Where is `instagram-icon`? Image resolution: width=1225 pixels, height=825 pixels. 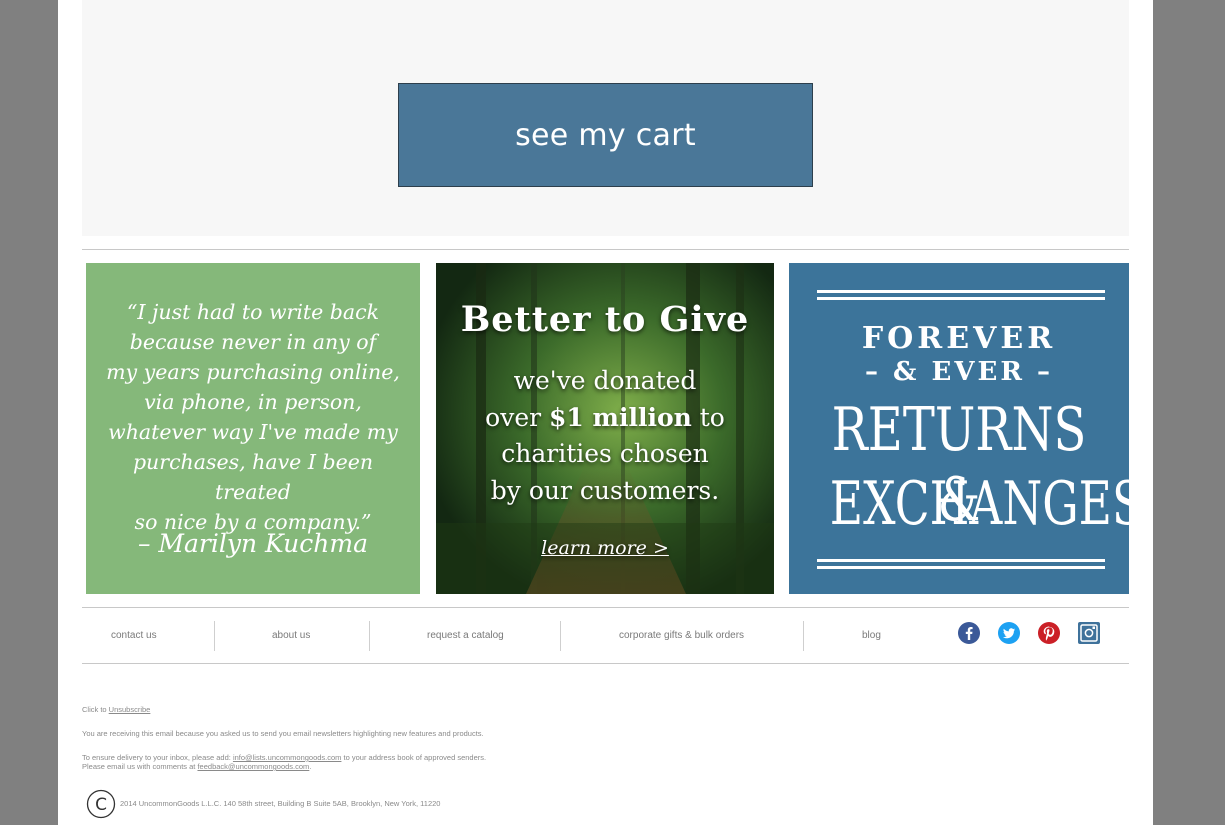 instagram-icon is located at coordinates (1089, 633).